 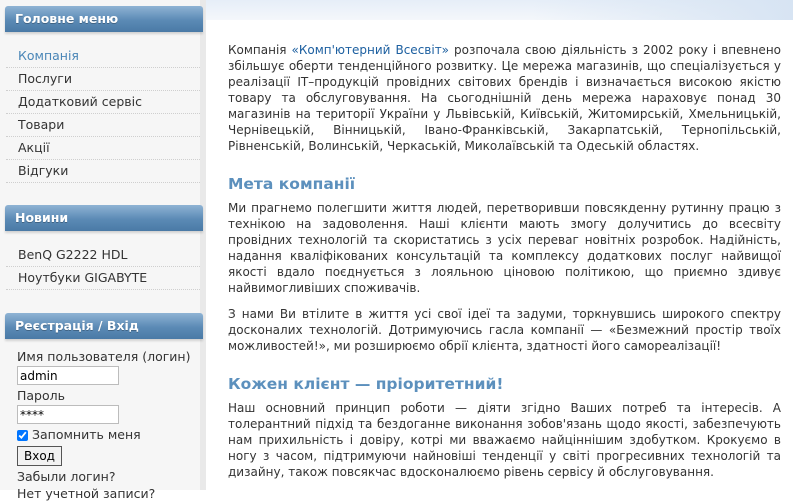 I want to click on news-header: Новини, so click(x=104, y=218).